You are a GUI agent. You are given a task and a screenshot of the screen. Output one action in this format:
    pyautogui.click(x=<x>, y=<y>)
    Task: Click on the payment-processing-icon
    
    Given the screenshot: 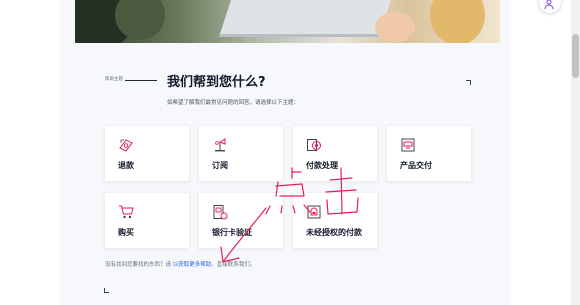 What is the action you would take?
    pyautogui.click(x=314, y=145)
    